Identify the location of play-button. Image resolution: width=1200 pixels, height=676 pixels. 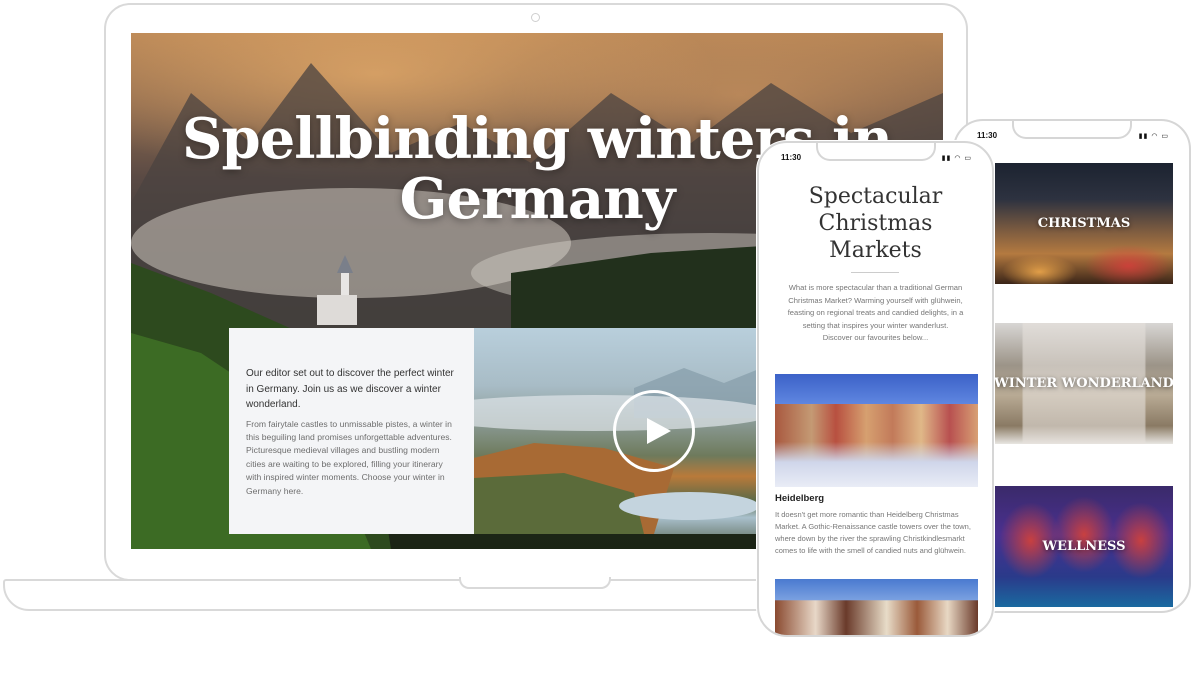
(654, 431).